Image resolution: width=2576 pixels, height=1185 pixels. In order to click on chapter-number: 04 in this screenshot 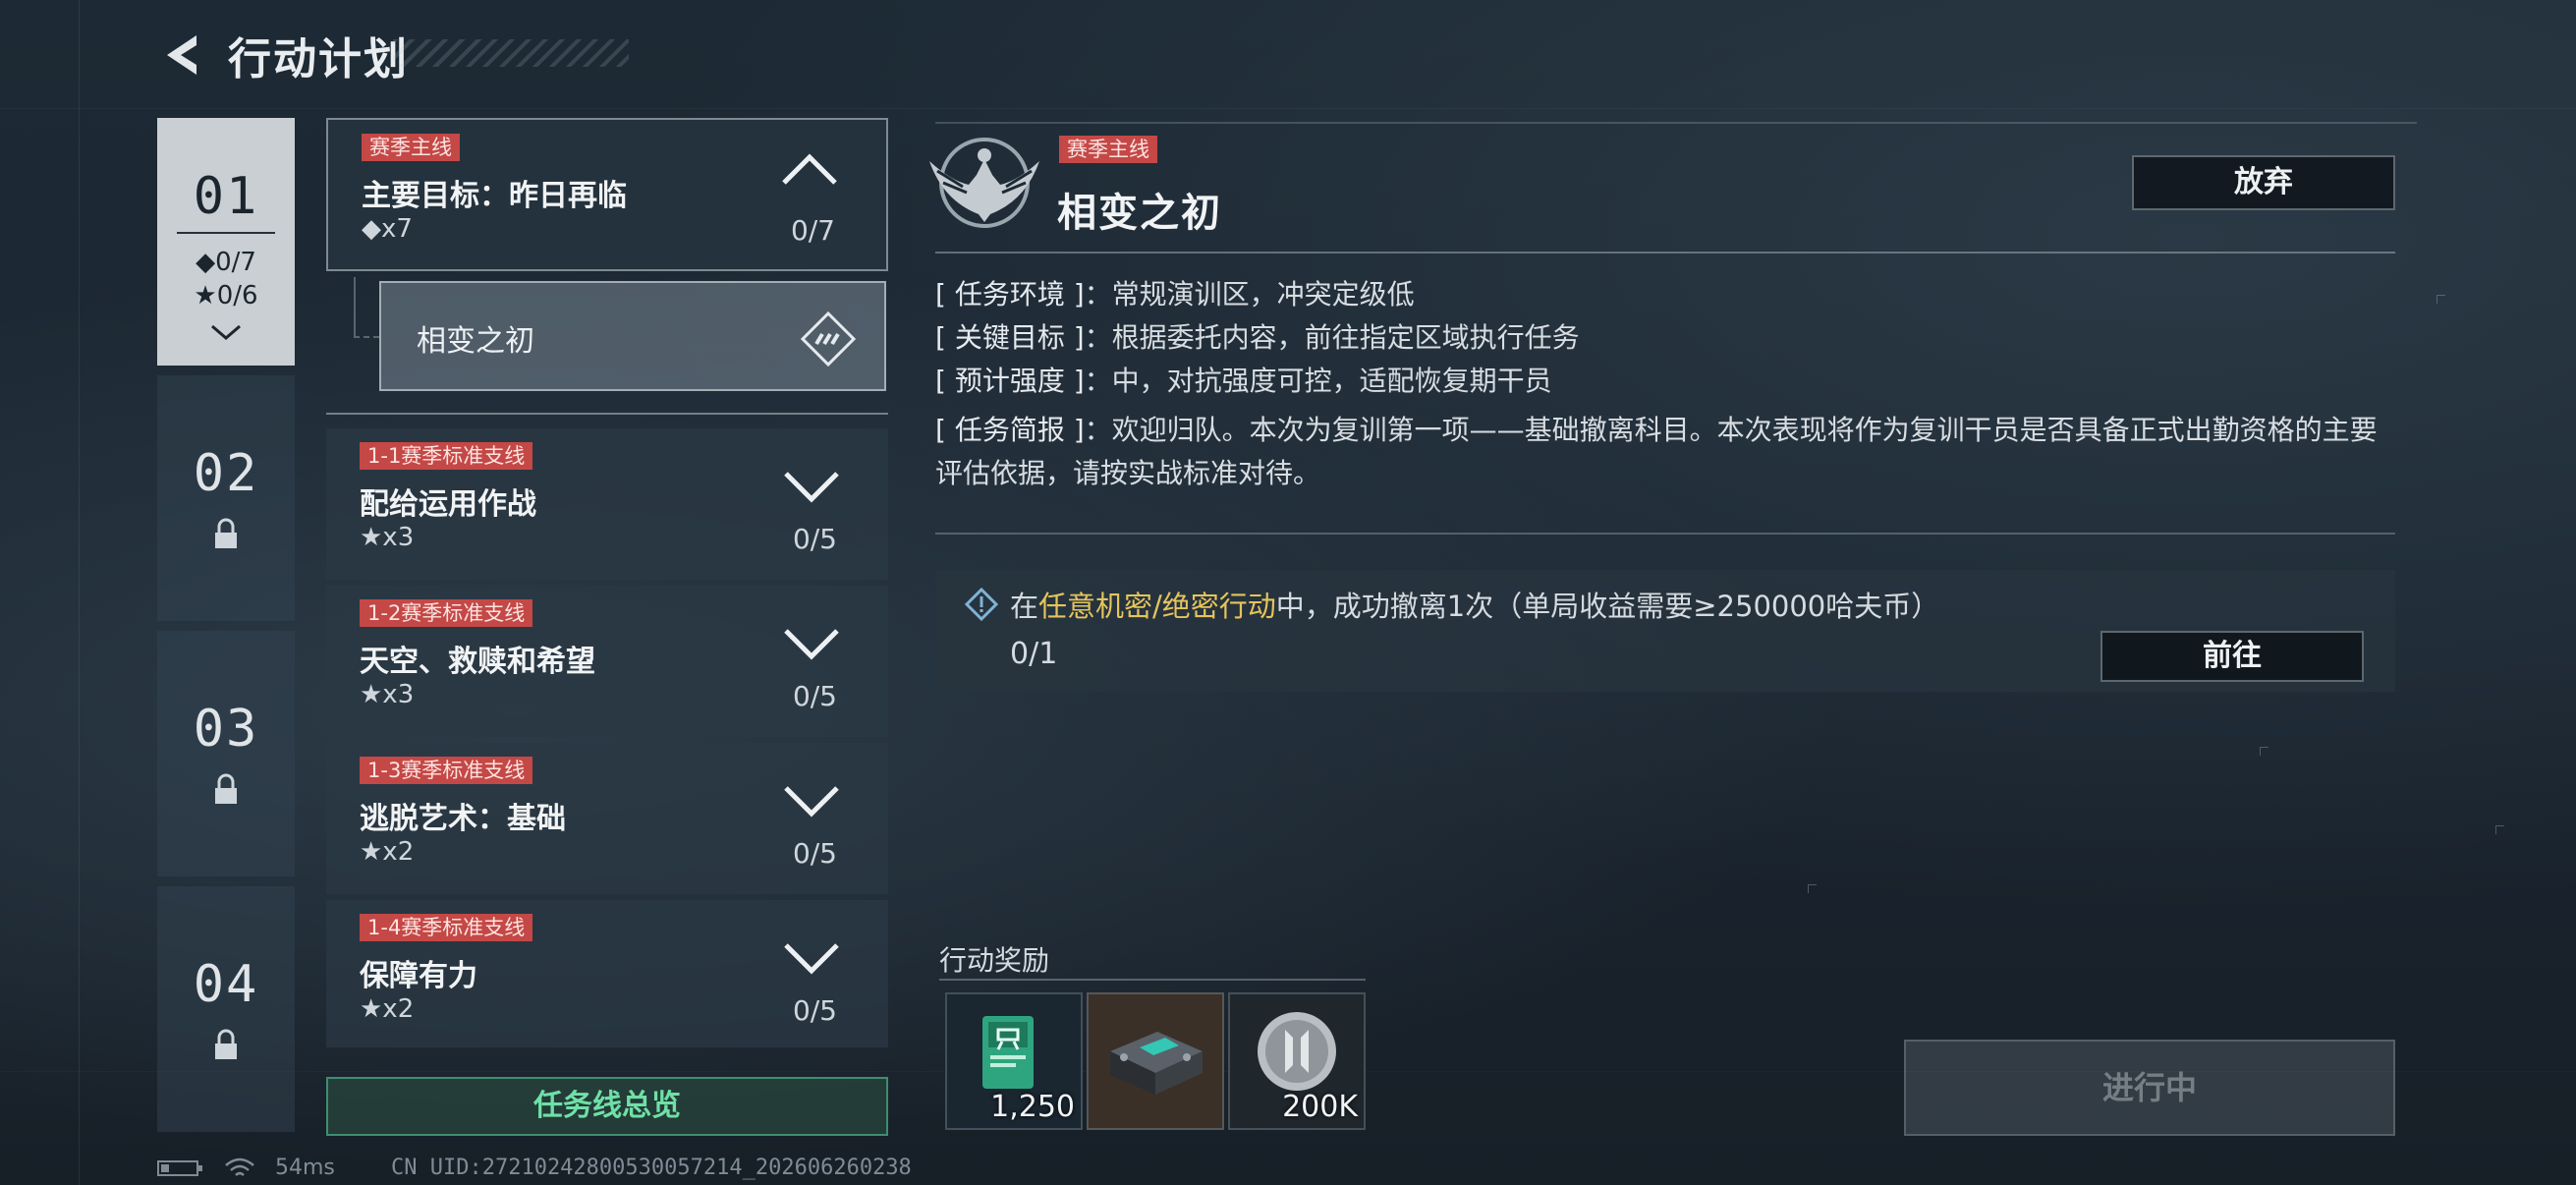, I will do `click(226, 985)`.